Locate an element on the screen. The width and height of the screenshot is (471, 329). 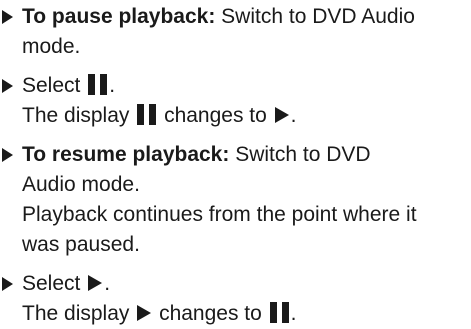
step-continuation: was paused. is located at coordinates (81, 244).